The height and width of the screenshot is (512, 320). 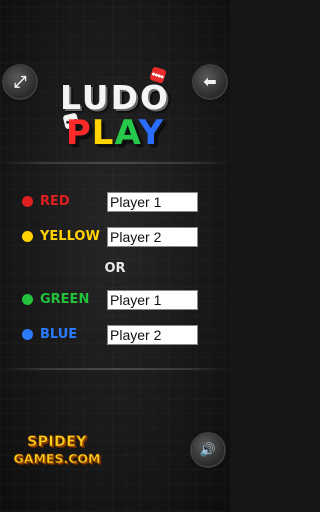 I want to click on logo-ludo: LUDO, so click(x=115, y=97).